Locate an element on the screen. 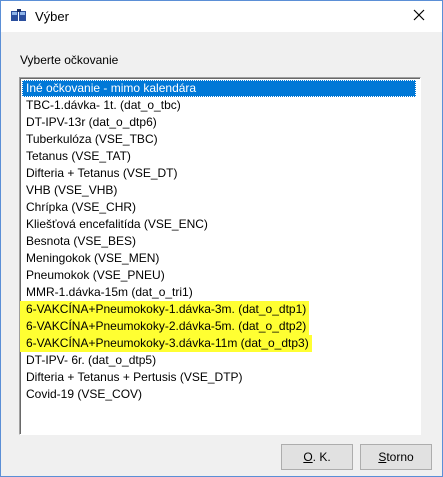  list-item: VHB (VSE_VHB) is located at coordinates (69, 190).